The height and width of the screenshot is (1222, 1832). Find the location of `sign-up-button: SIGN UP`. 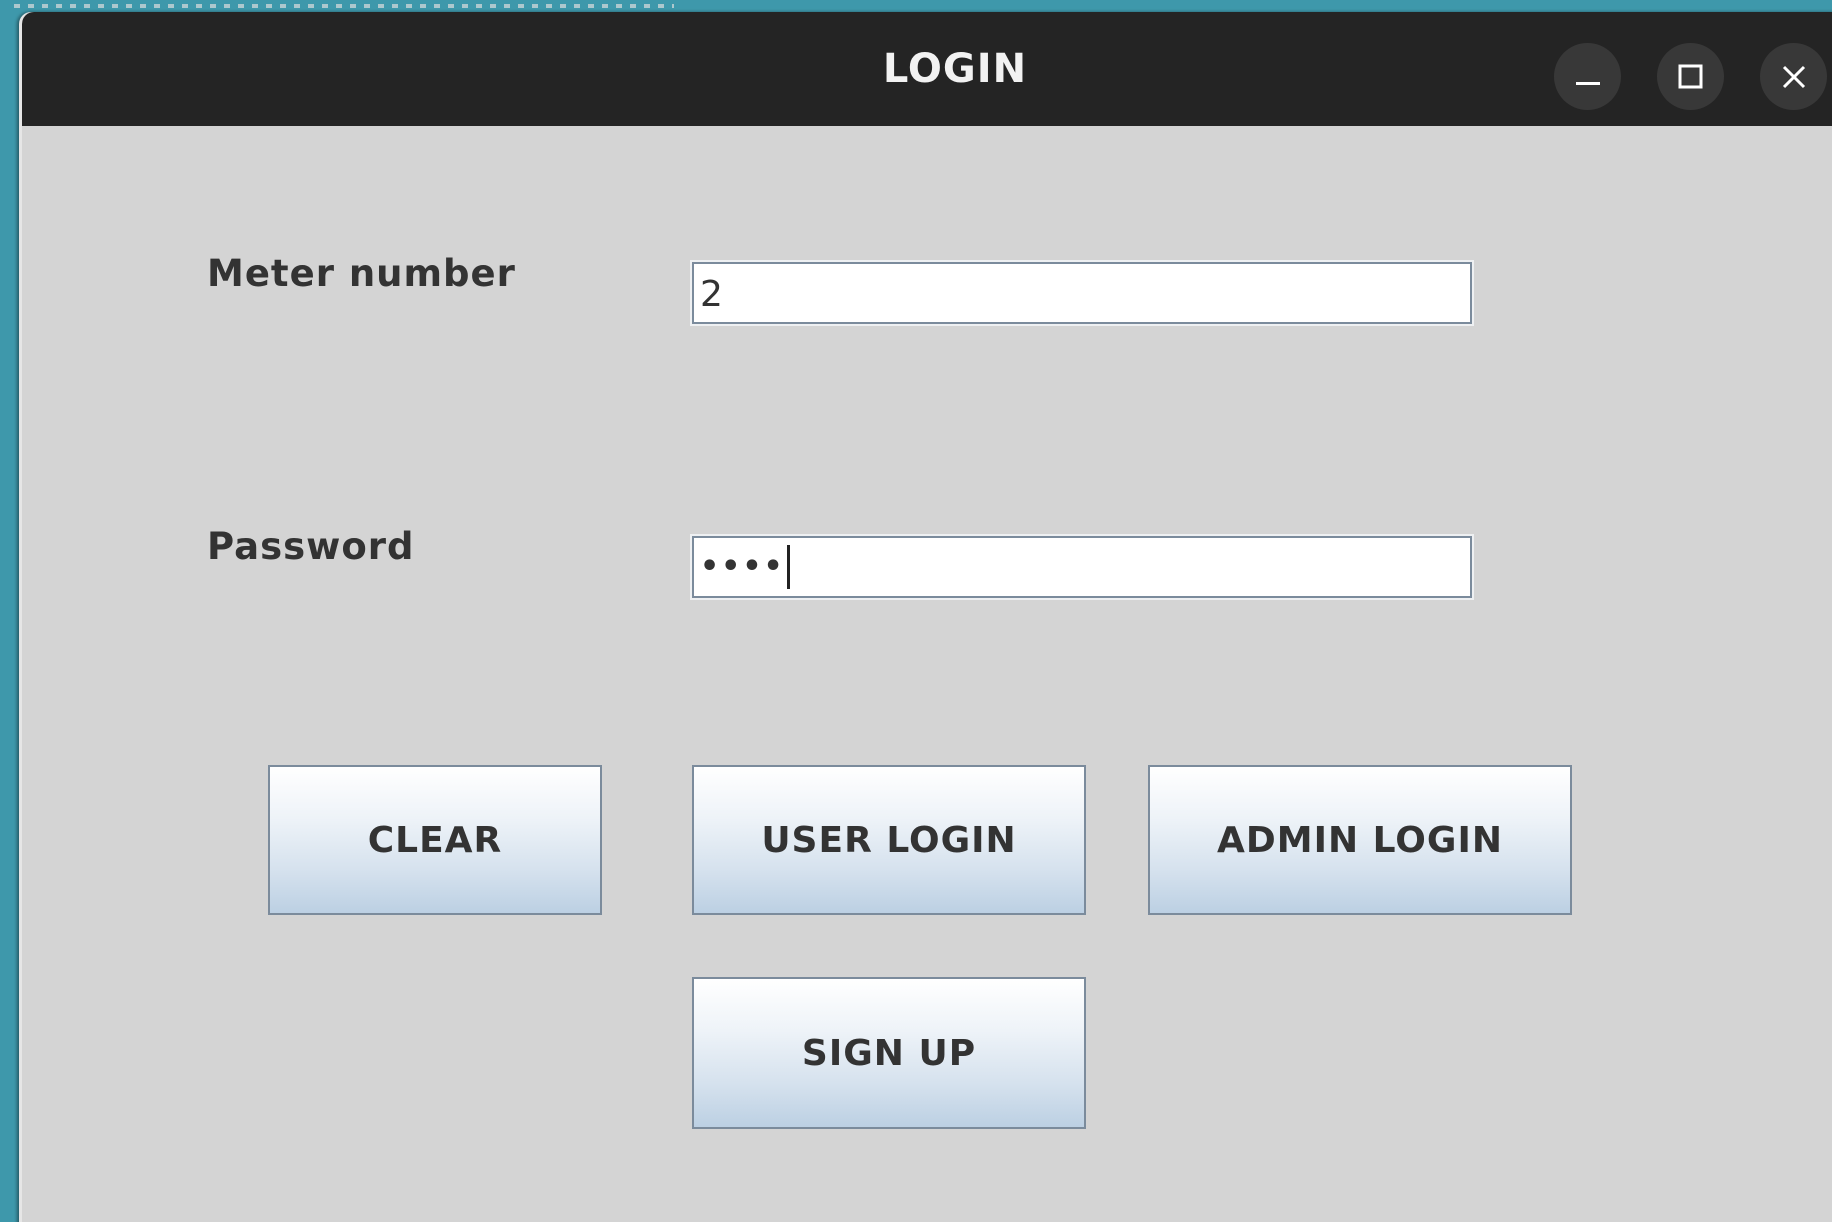

sign-up-button: SIGN UP is located at coordinates (889, 1053).